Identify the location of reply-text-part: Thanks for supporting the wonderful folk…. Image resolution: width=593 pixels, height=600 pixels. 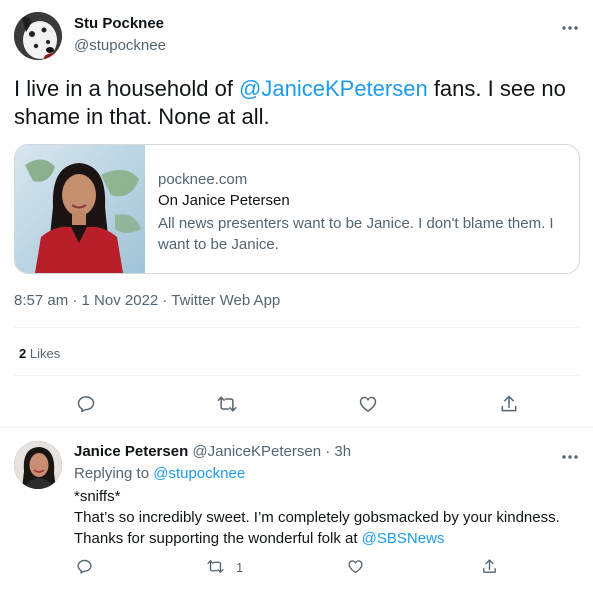
(218, 538).